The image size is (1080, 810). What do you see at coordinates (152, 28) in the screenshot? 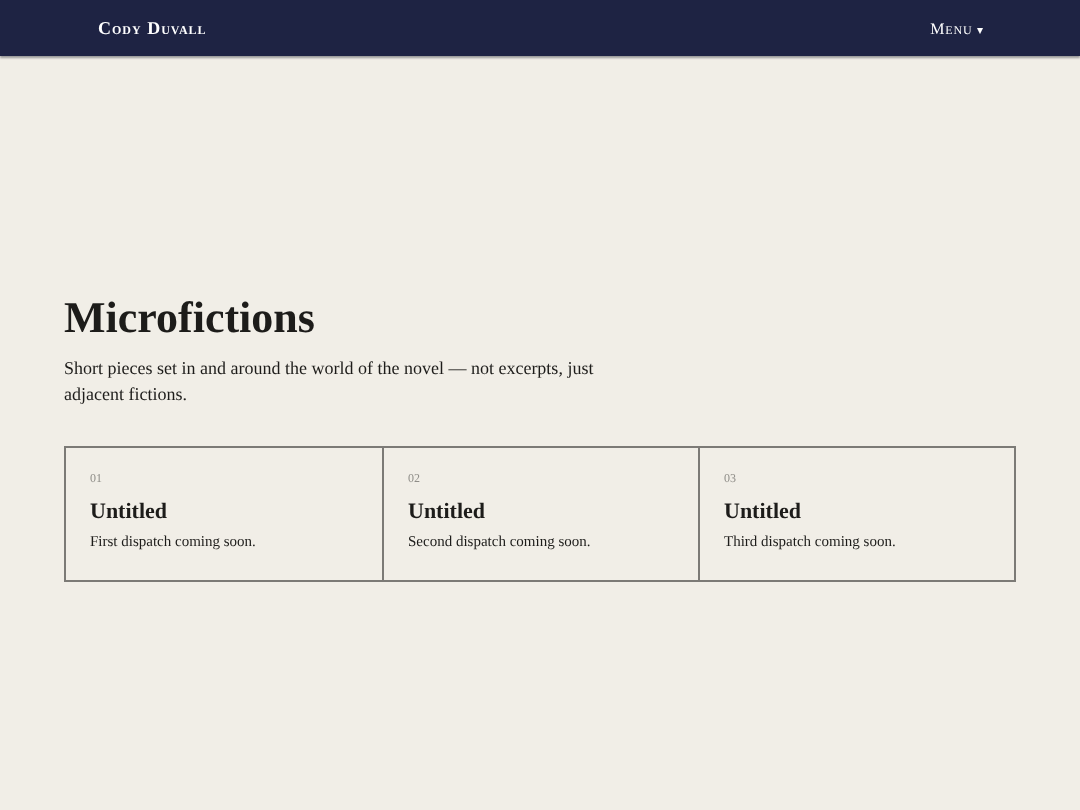
I see `site-title: Cody Duvall` at bounding box center [152, 28].